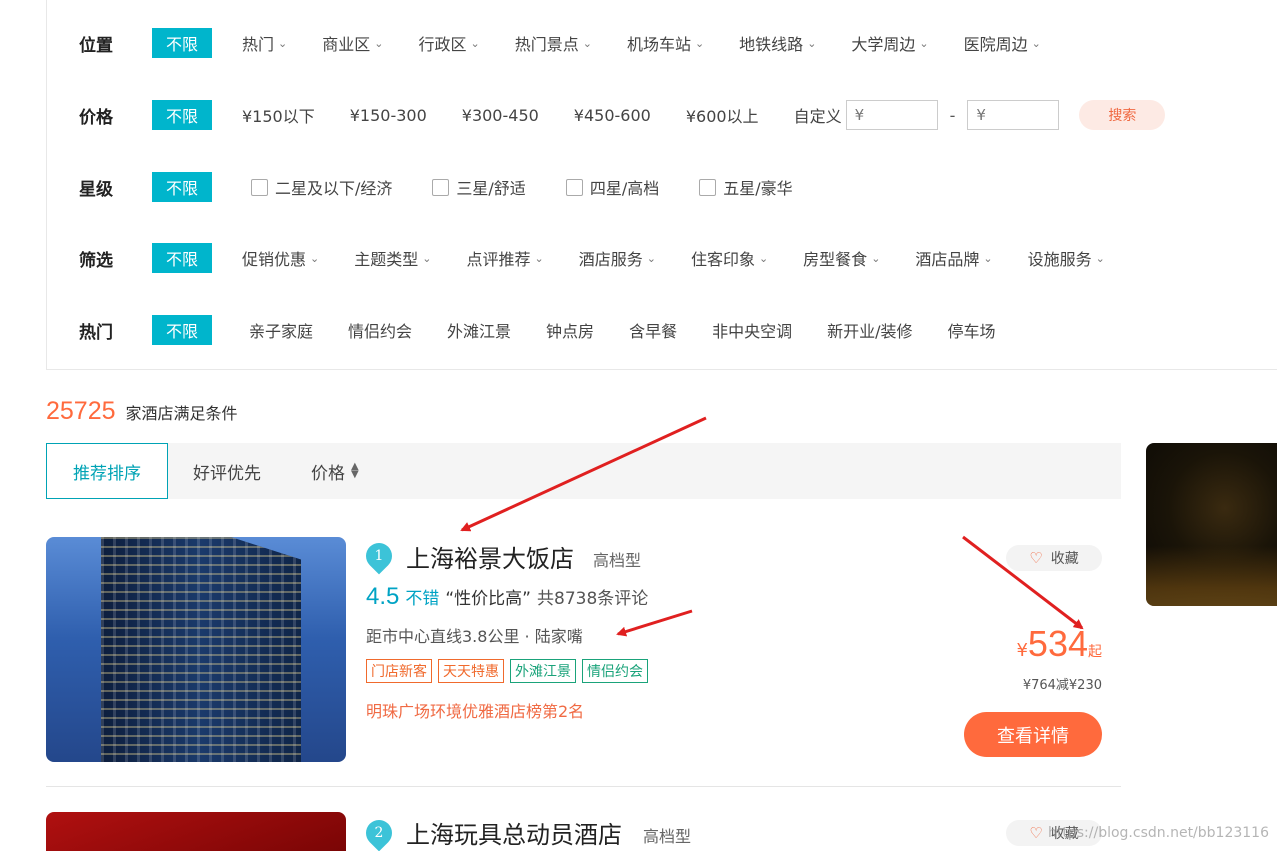 The image size is (1277, 851). I want to click on star-checkbox-option: 五星/豪华, so click(746, 187).